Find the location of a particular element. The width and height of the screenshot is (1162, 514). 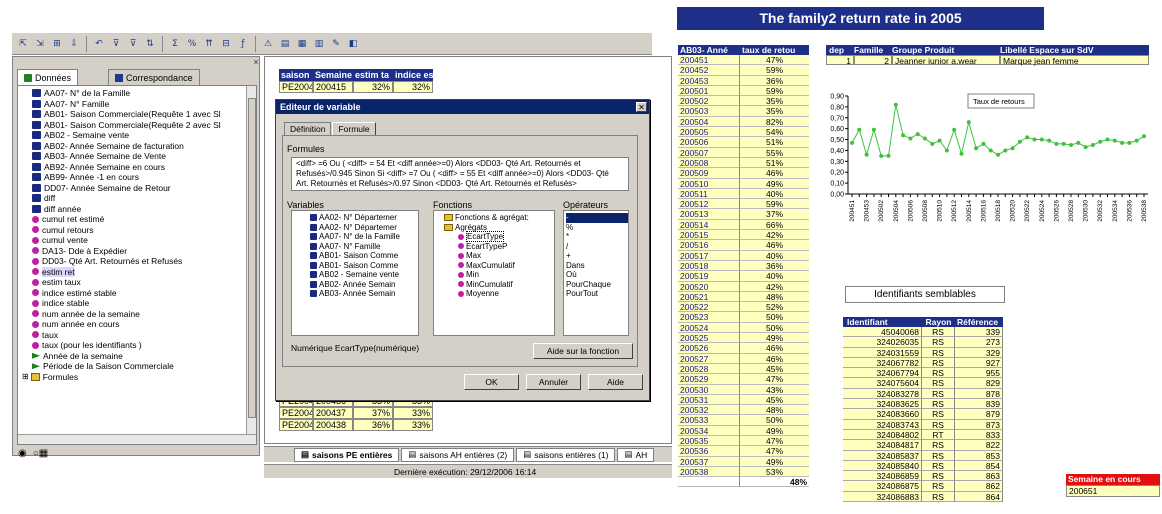

percent-icon: % is located at coordinates (192, 44).